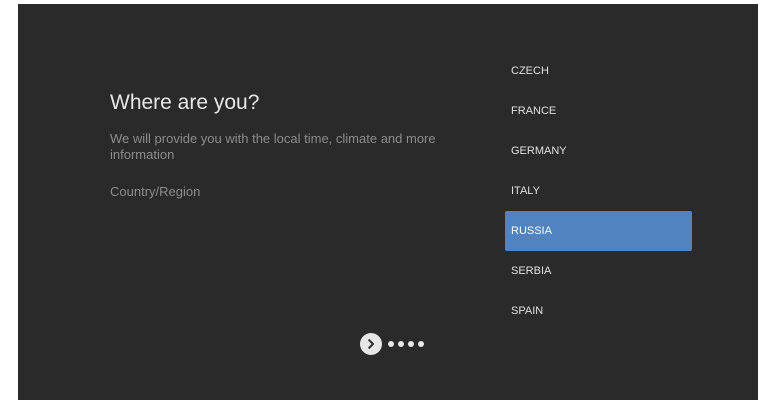  I want to click on next-button, so click(371, 344).